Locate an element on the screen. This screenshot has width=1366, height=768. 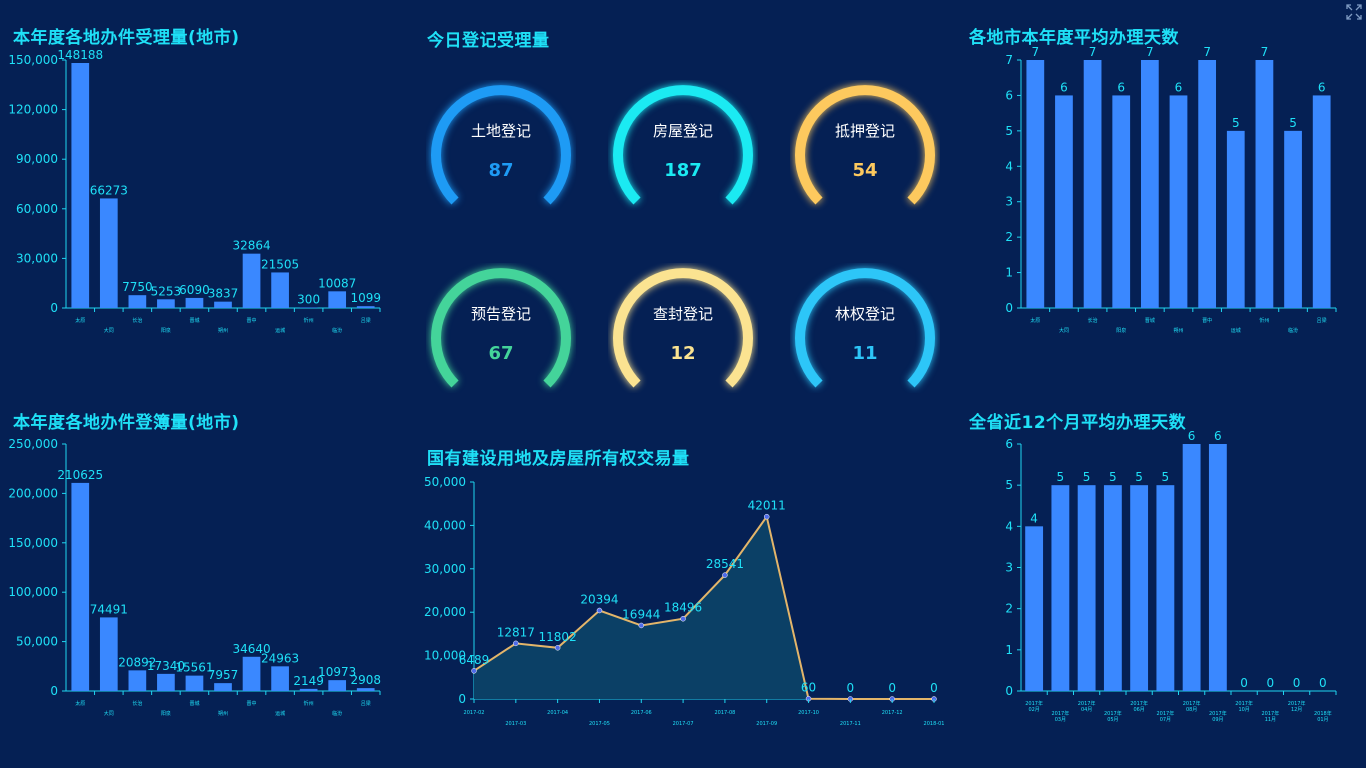
avgdays_month-category-label: 2017年 07月 is located at coordinates (1166, 716).